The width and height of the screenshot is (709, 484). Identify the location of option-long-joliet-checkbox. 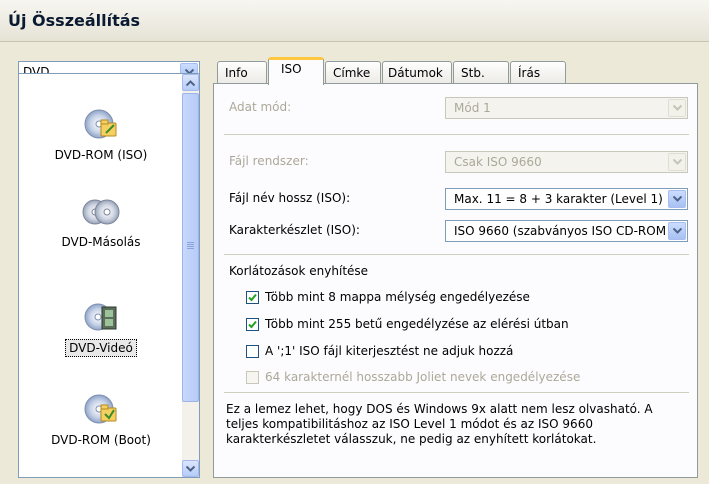
(252, 377).